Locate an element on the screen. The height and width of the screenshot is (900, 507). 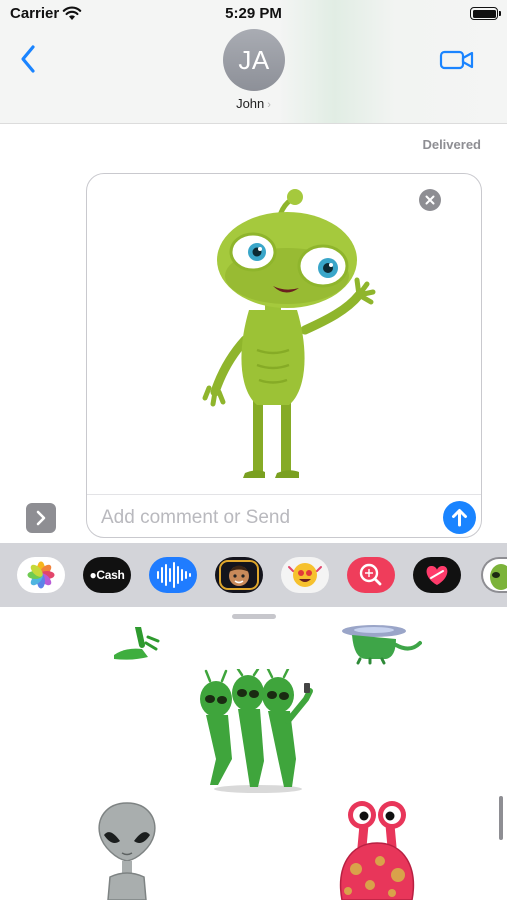
images-app-button is located at coordinates (371, 575).